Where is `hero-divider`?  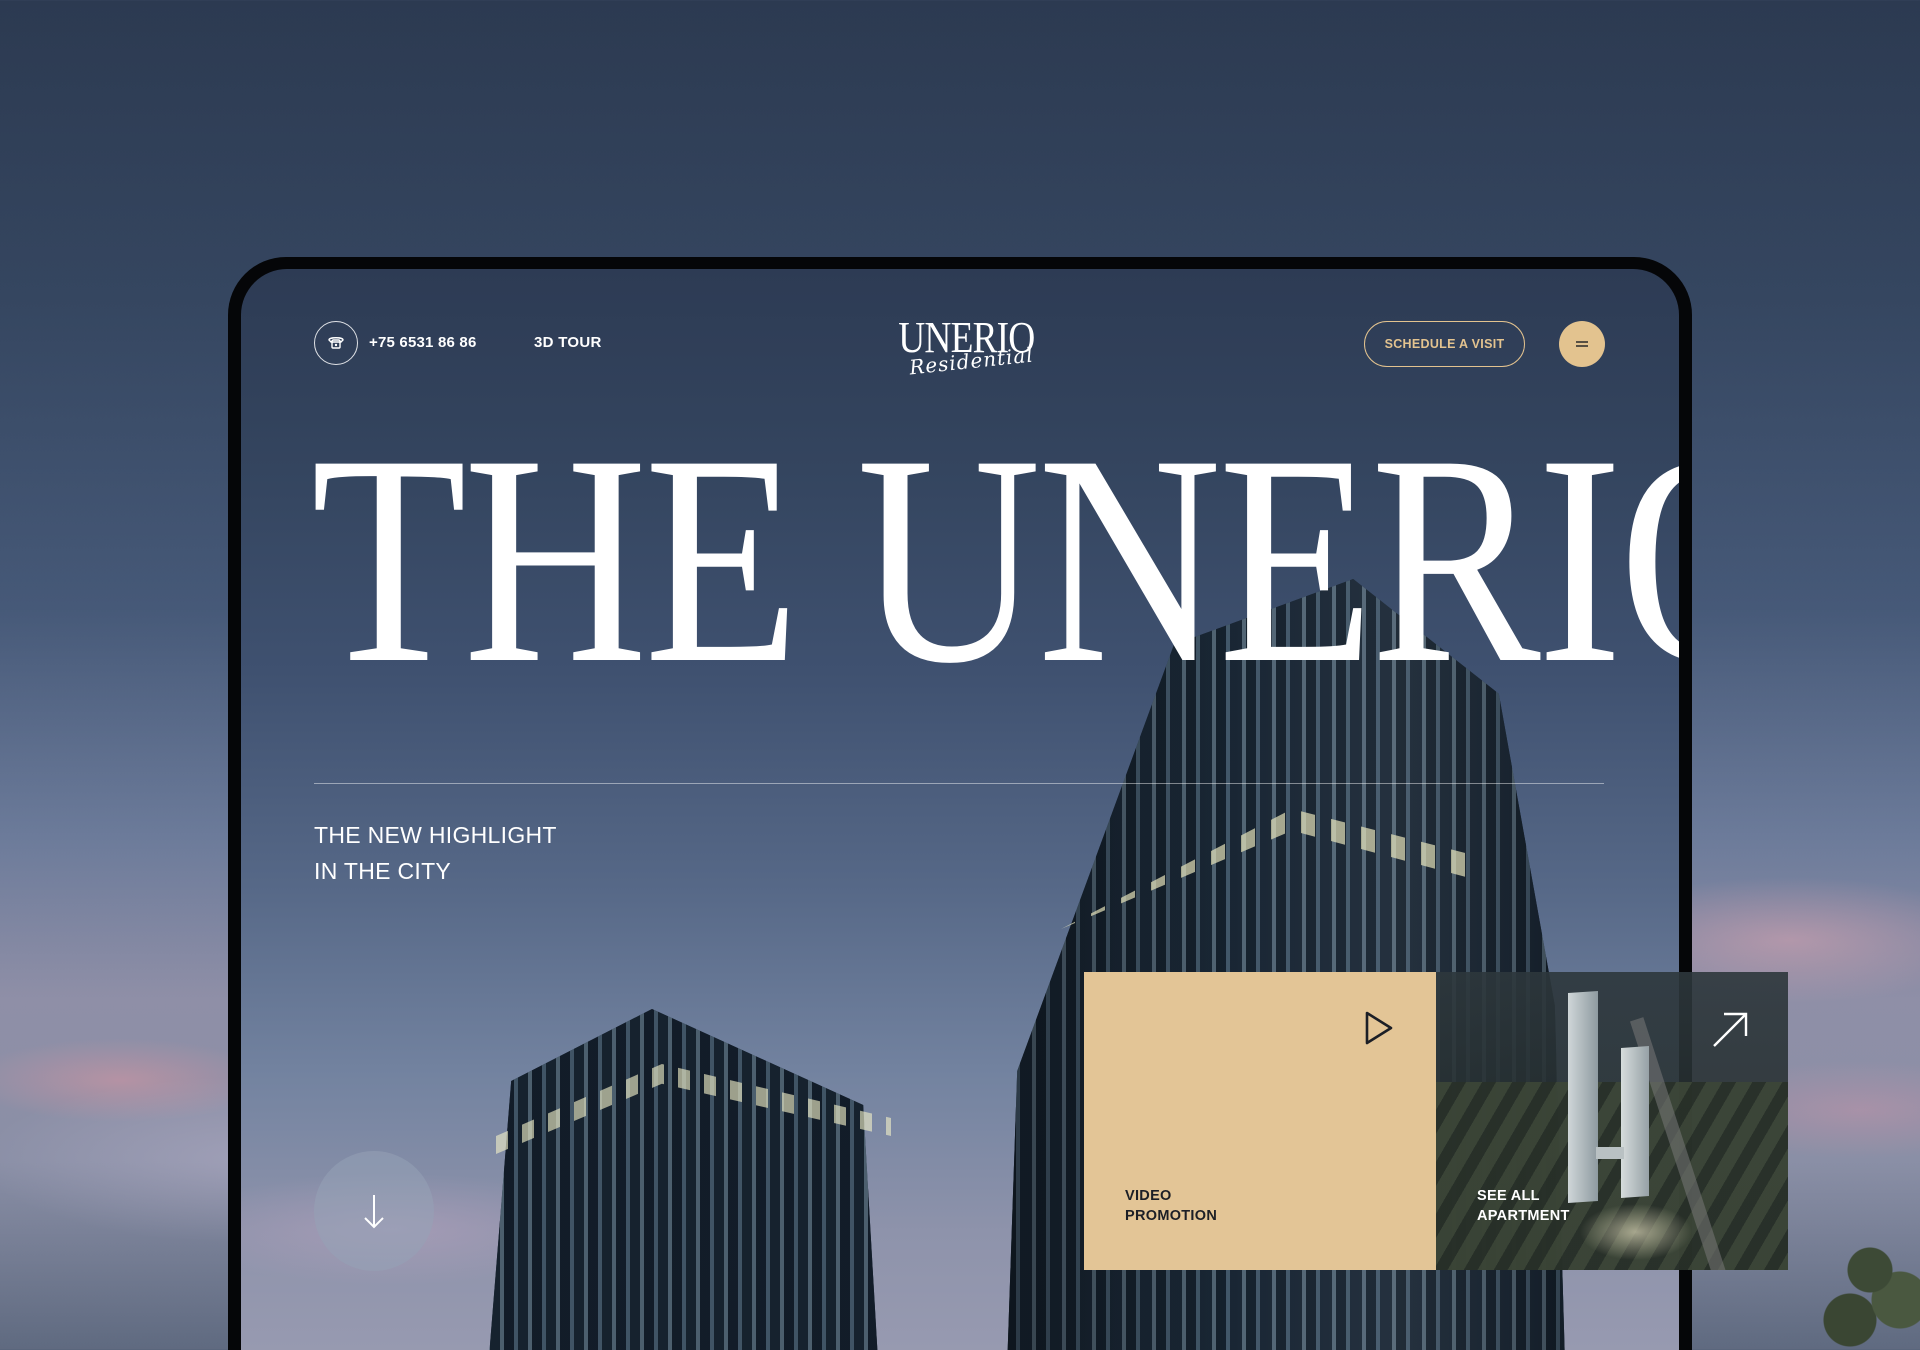
hero-divider is located at coordinates (959, 783).